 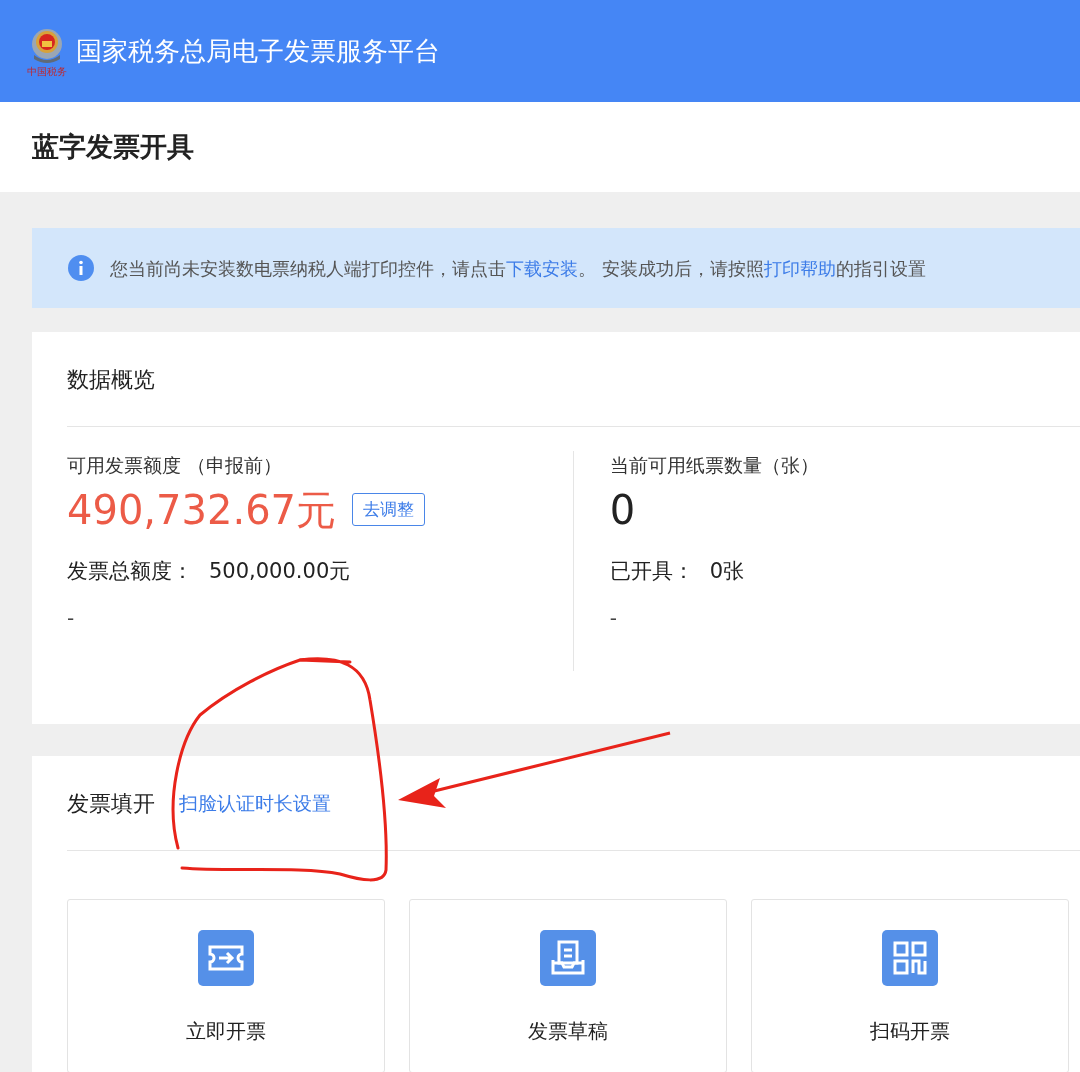 What do you see at coordinates (542, 268) in the screenshot?
I see `download-link: 下载安装` at bounding box center [542, 268].